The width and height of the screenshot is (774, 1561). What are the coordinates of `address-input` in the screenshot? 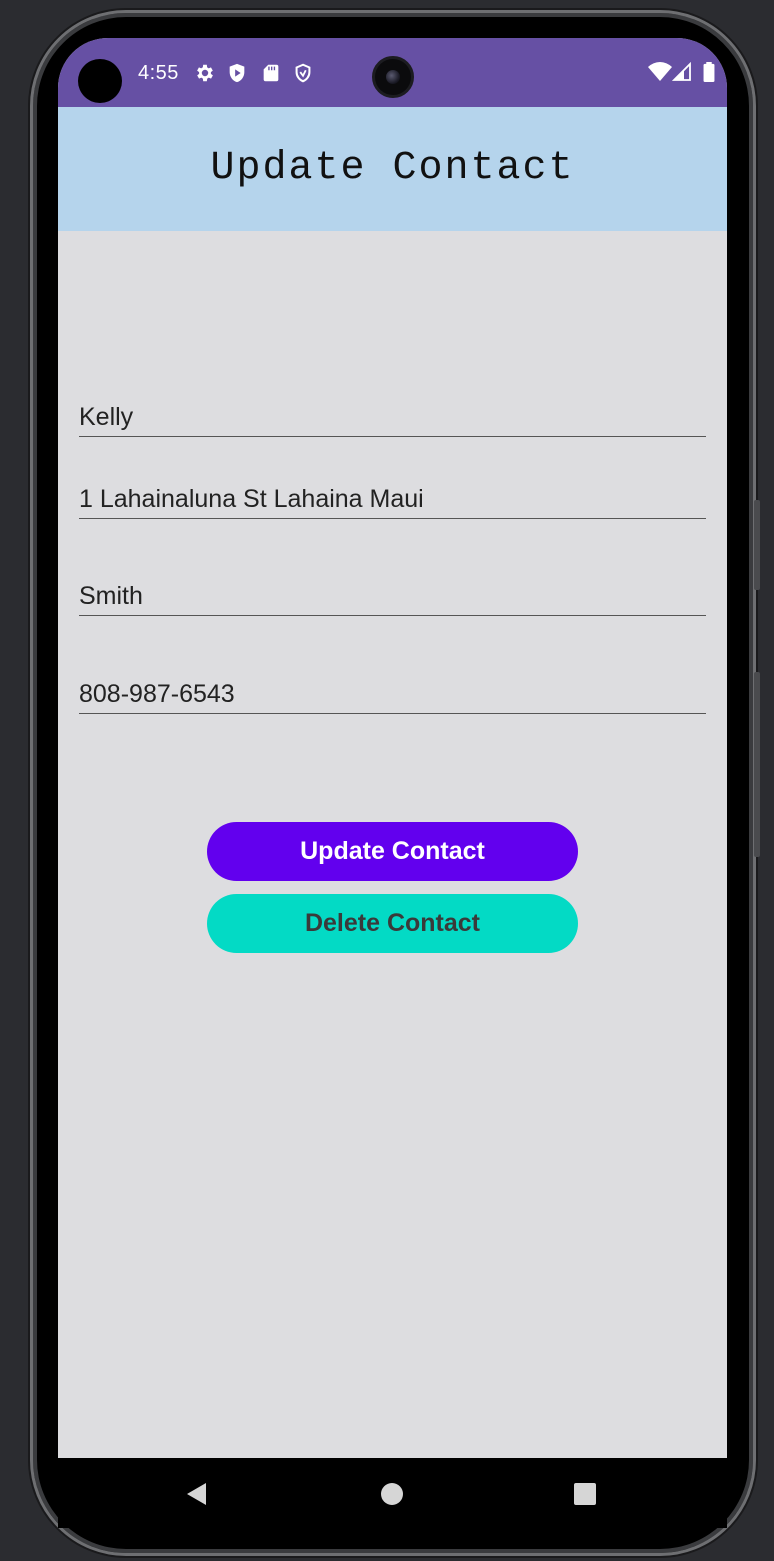 It's located at (392, 499).